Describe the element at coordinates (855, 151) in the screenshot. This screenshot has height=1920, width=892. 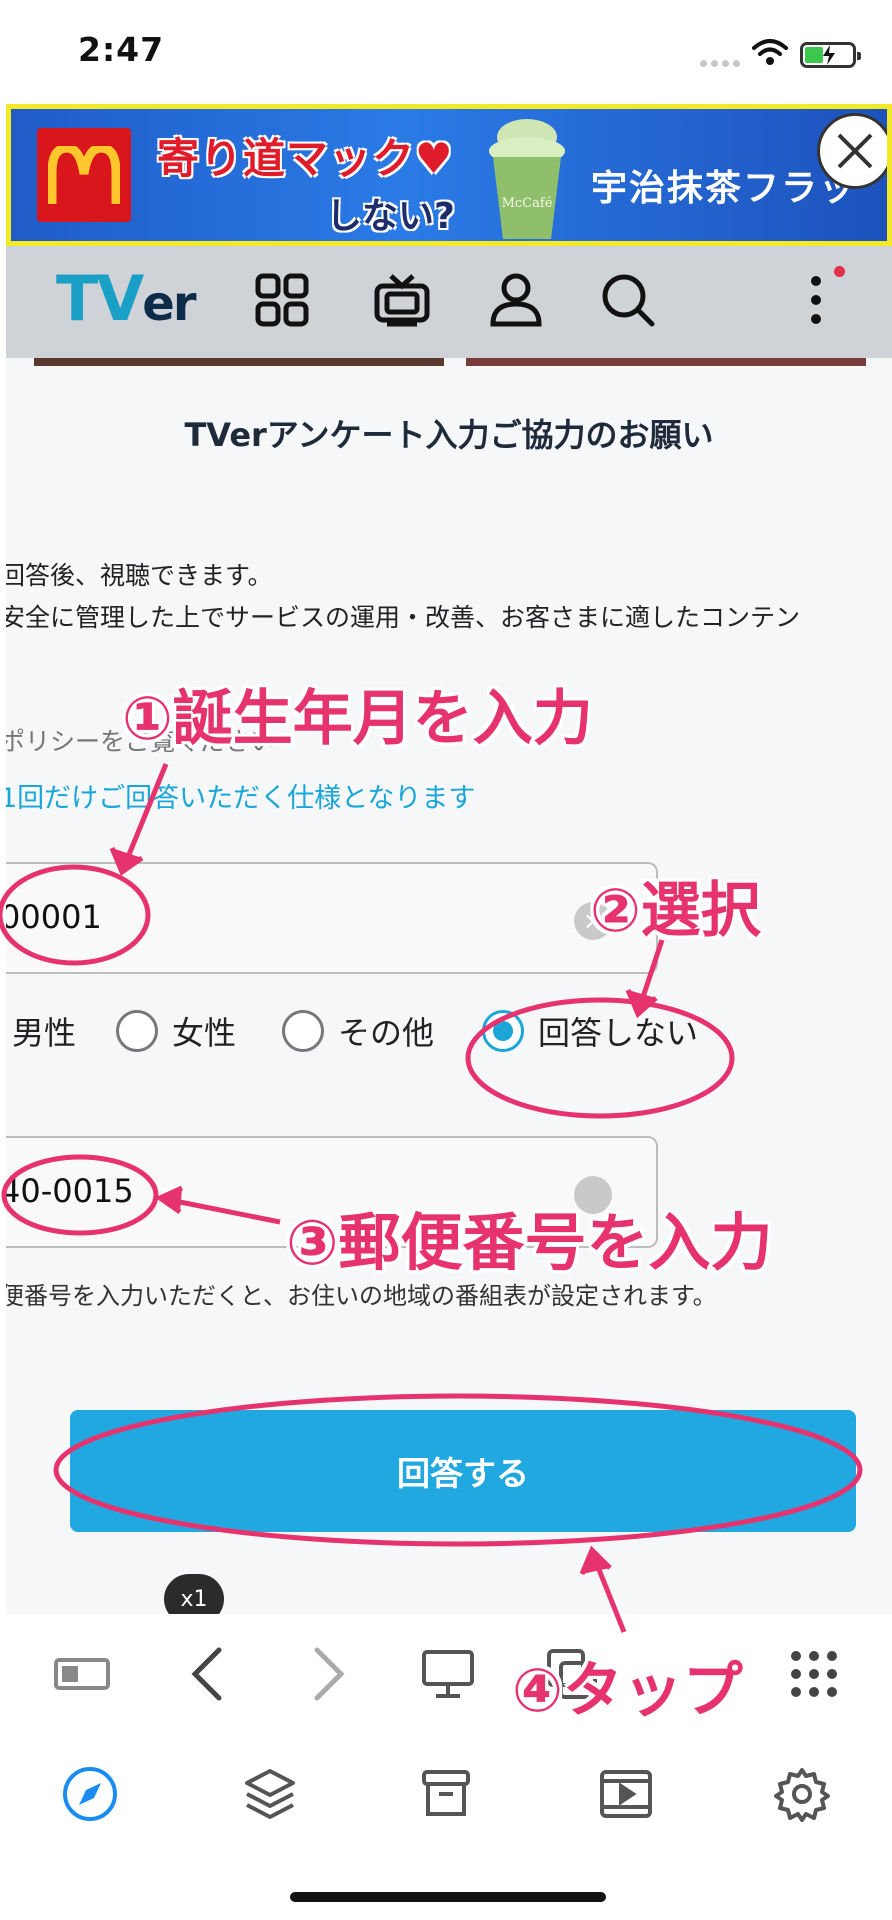
I see `close-icon` at that location.